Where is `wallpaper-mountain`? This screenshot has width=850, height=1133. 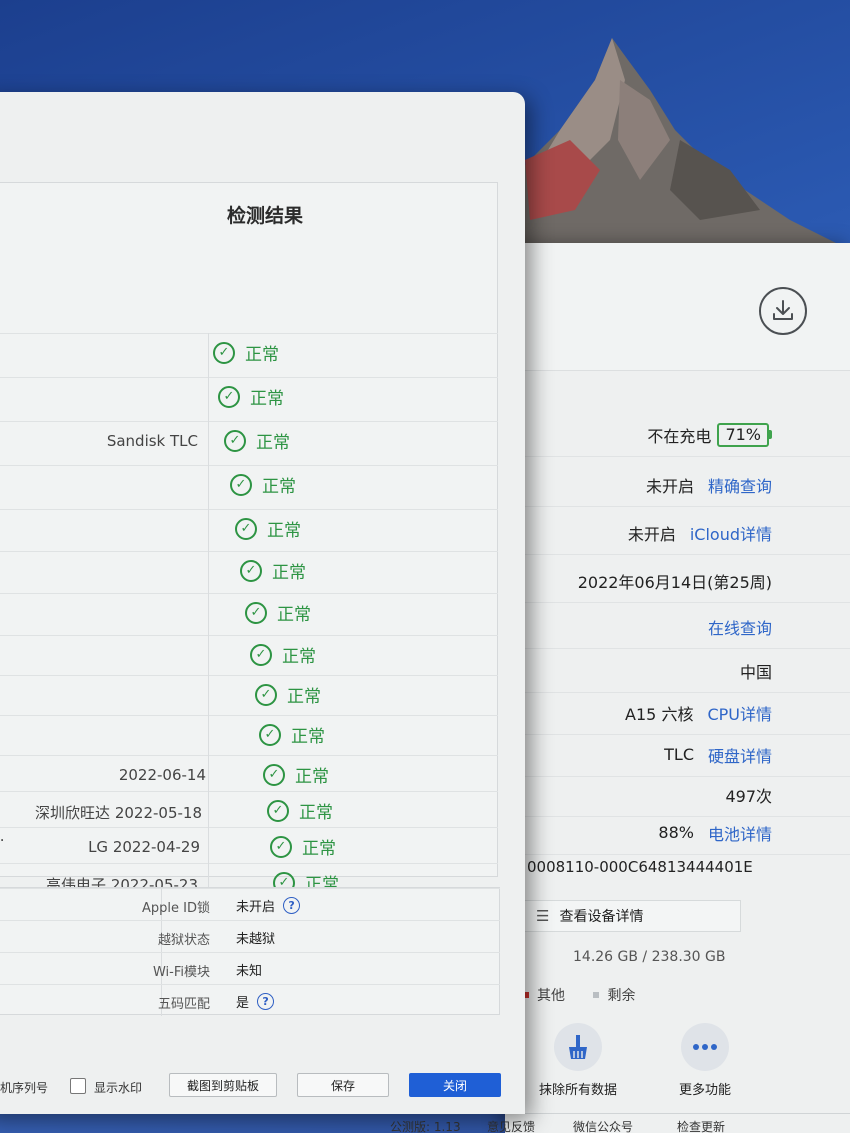
wallpaper-mountain is located at coordinates (685, 159).